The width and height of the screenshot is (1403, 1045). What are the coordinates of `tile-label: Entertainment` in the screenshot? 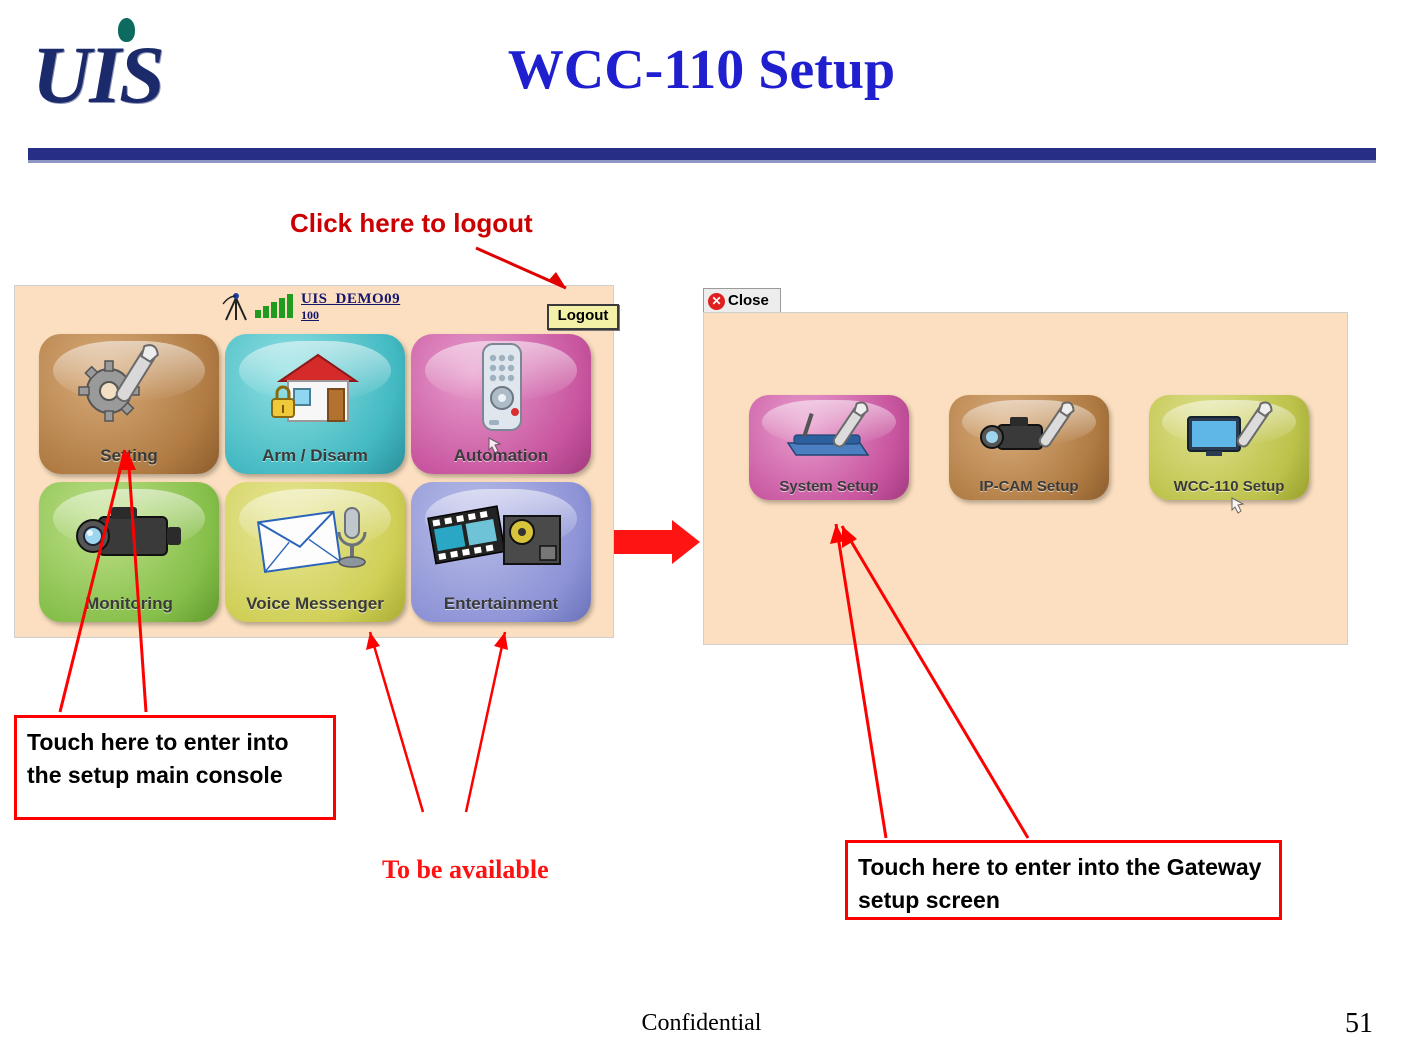 It's located at (501, 603).